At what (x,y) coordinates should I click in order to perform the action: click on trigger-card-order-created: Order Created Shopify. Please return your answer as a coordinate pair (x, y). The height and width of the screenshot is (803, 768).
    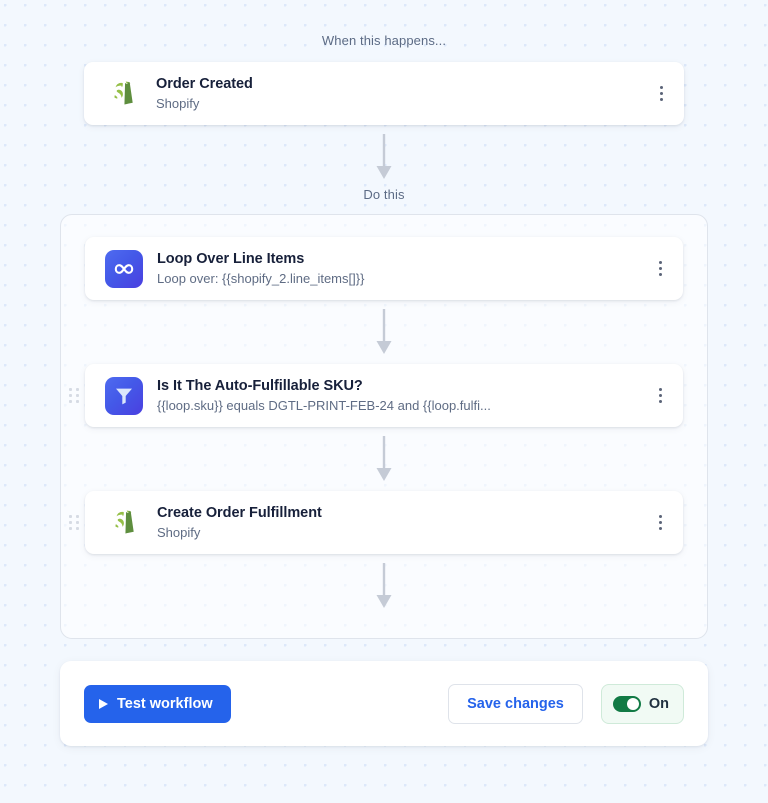
    Looking at the image, I should click on (384, 93).